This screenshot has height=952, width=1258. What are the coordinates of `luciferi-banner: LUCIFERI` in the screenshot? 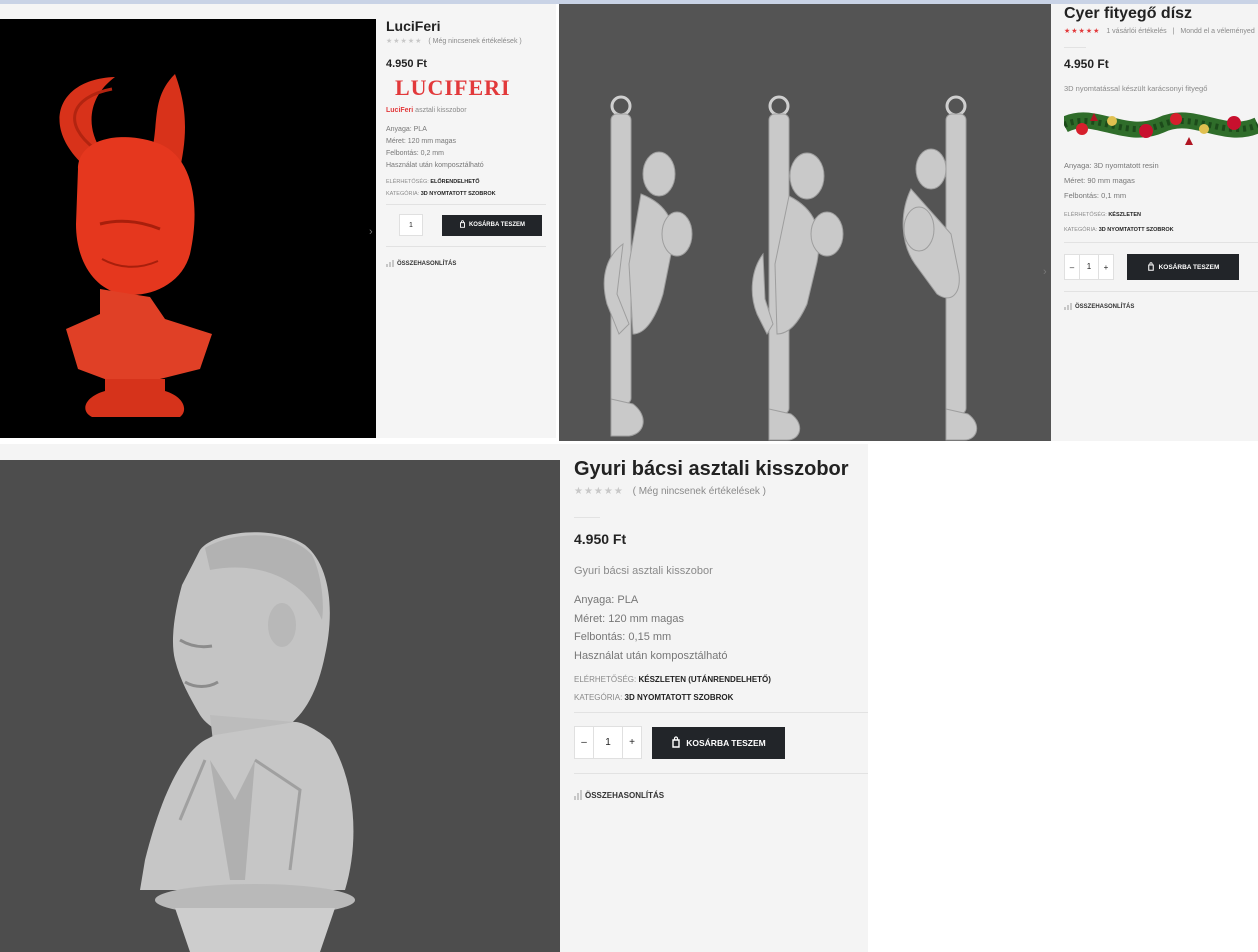 It's located at (453, 87).